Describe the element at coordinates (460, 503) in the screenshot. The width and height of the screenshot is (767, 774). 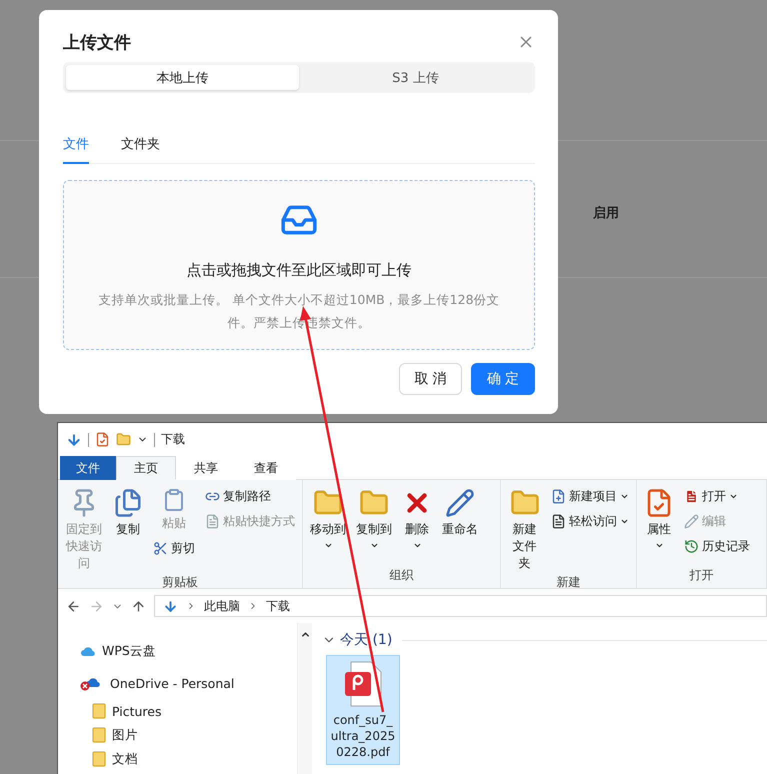
I see `rename-icon` at that location.